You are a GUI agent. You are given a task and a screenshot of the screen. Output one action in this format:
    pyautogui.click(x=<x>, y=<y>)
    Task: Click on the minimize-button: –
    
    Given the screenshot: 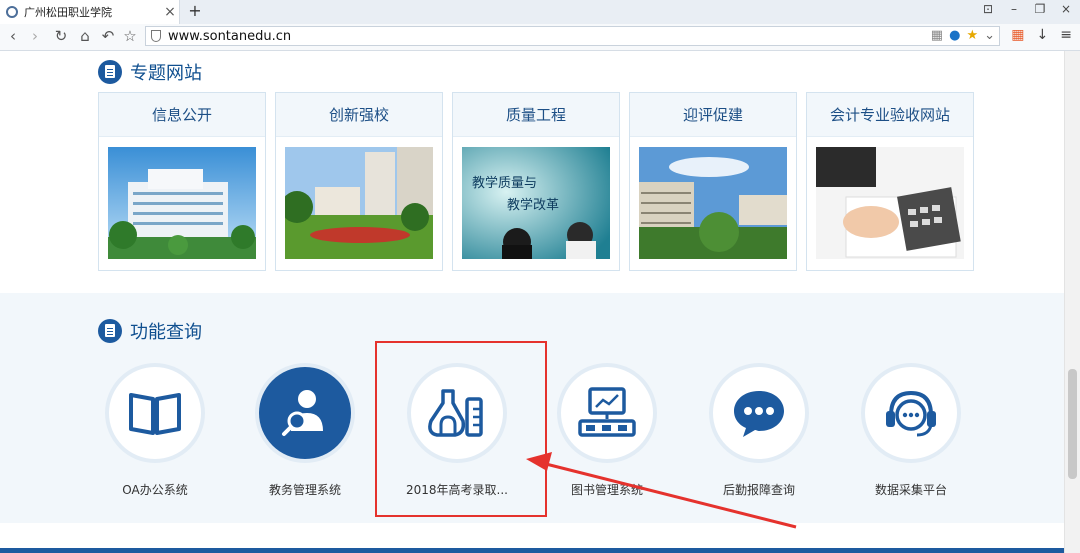 What is the action you would take?
    pyautogui.click(x=1014, y=9)
    